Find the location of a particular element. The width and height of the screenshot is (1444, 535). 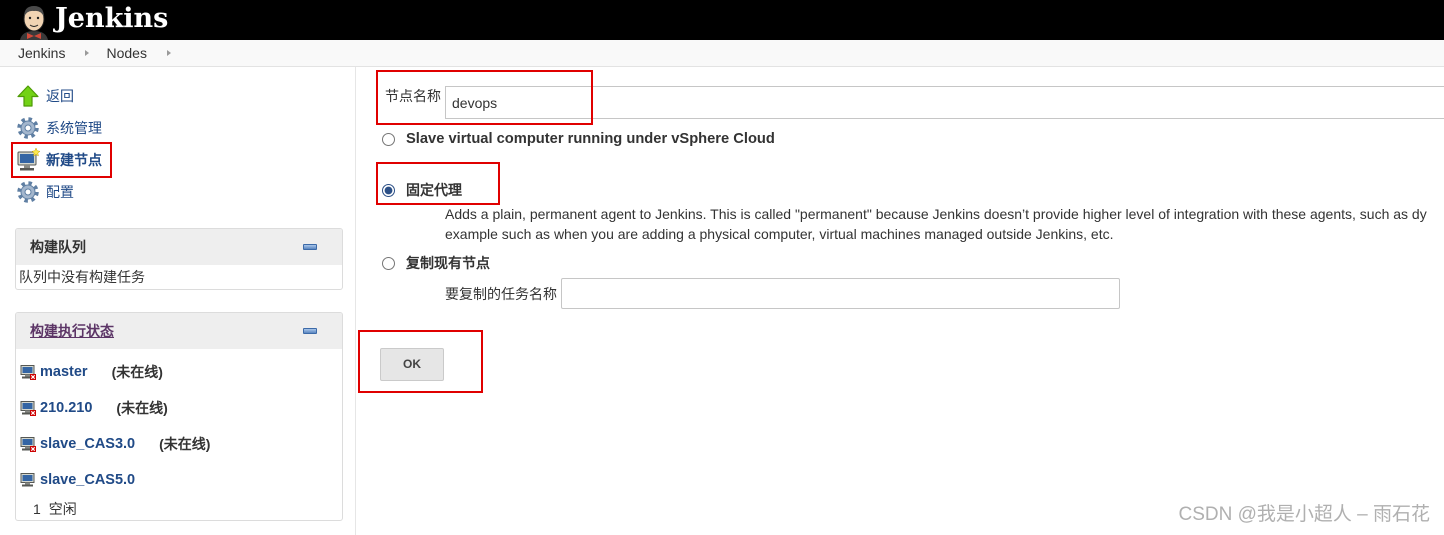

build-queue-title: 构建队列 is located at coordinates (58, 247).